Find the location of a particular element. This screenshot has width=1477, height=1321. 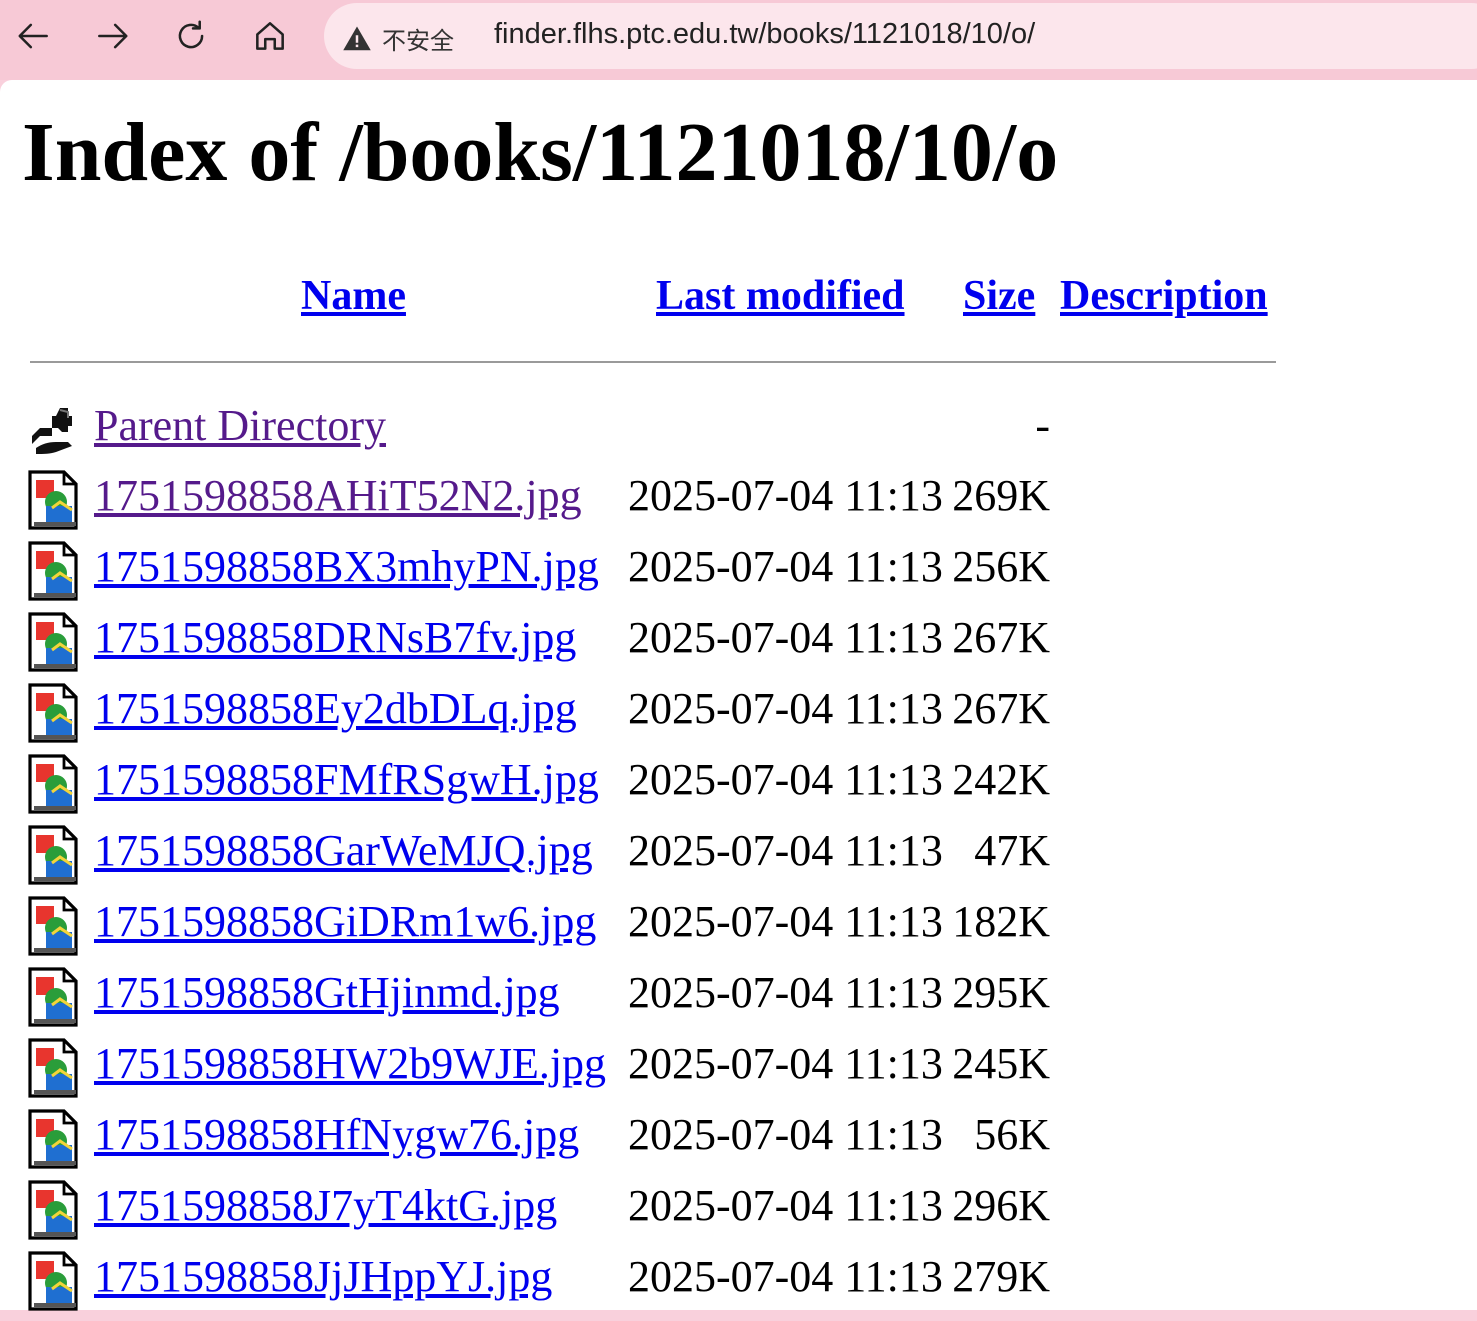

arrow-left-icon is located at coordinates (33, 36).